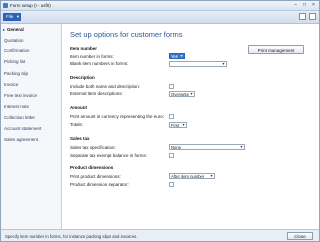 The height and width of the screenshot is (242, 320). Describe the element at coordinates (82, 77) in the screenshot. I see `section-description: Description` at that location.